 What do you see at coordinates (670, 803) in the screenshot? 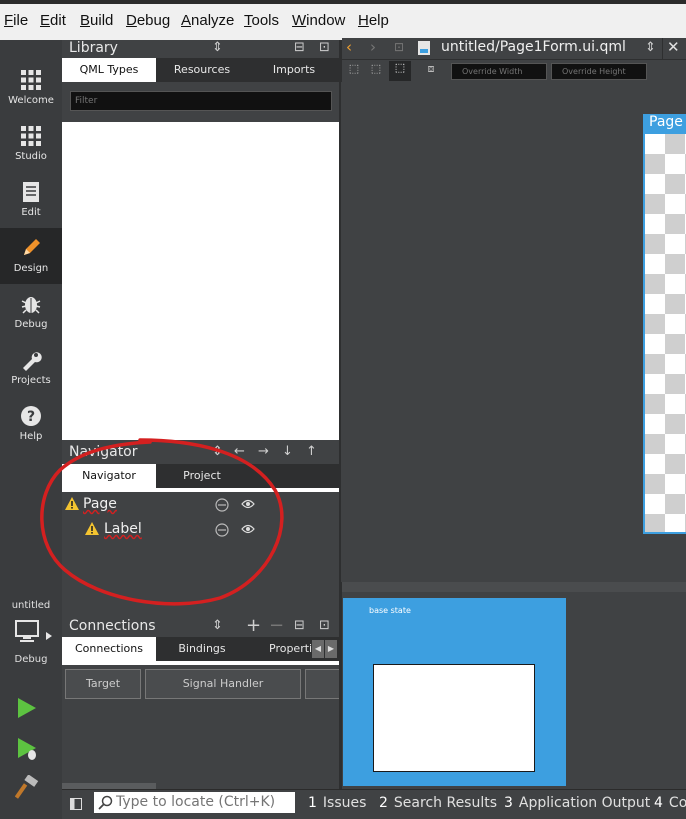
I see `output-pane-compile-output: 4 Co` at bounding box center [670, 803].